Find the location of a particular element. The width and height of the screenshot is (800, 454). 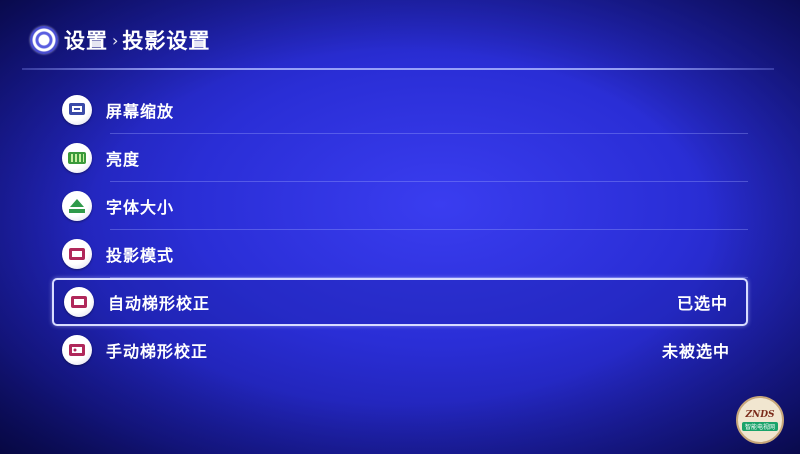

status-not-selected: 未被选中 is located at coordinates (695, 351).